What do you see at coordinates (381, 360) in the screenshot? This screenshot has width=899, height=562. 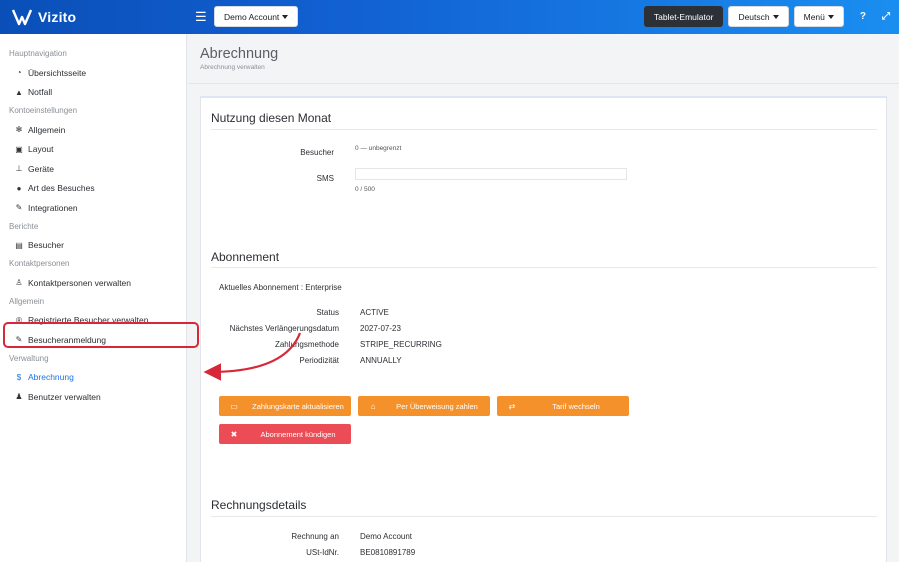 I see `periodicity-value: ANNUALLY` at bounding box center [381, 360].